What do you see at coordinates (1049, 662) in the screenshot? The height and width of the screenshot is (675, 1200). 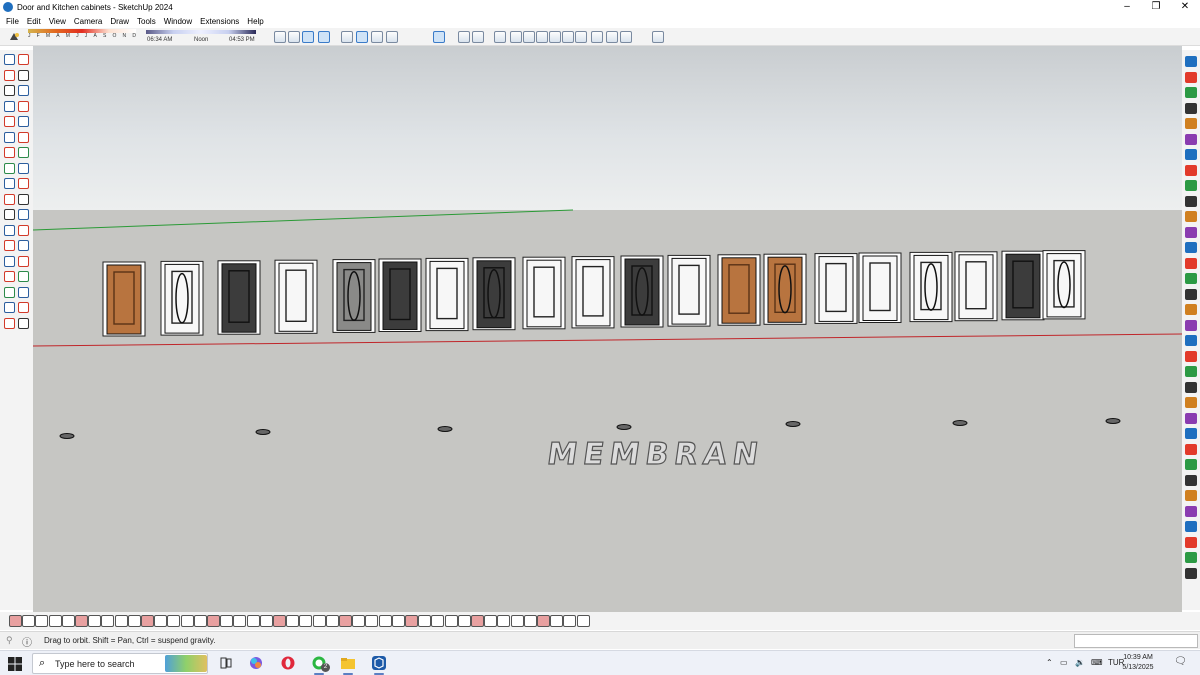 I see `show-hidden-icons: ⌃` at bounding box center [1049, 662].